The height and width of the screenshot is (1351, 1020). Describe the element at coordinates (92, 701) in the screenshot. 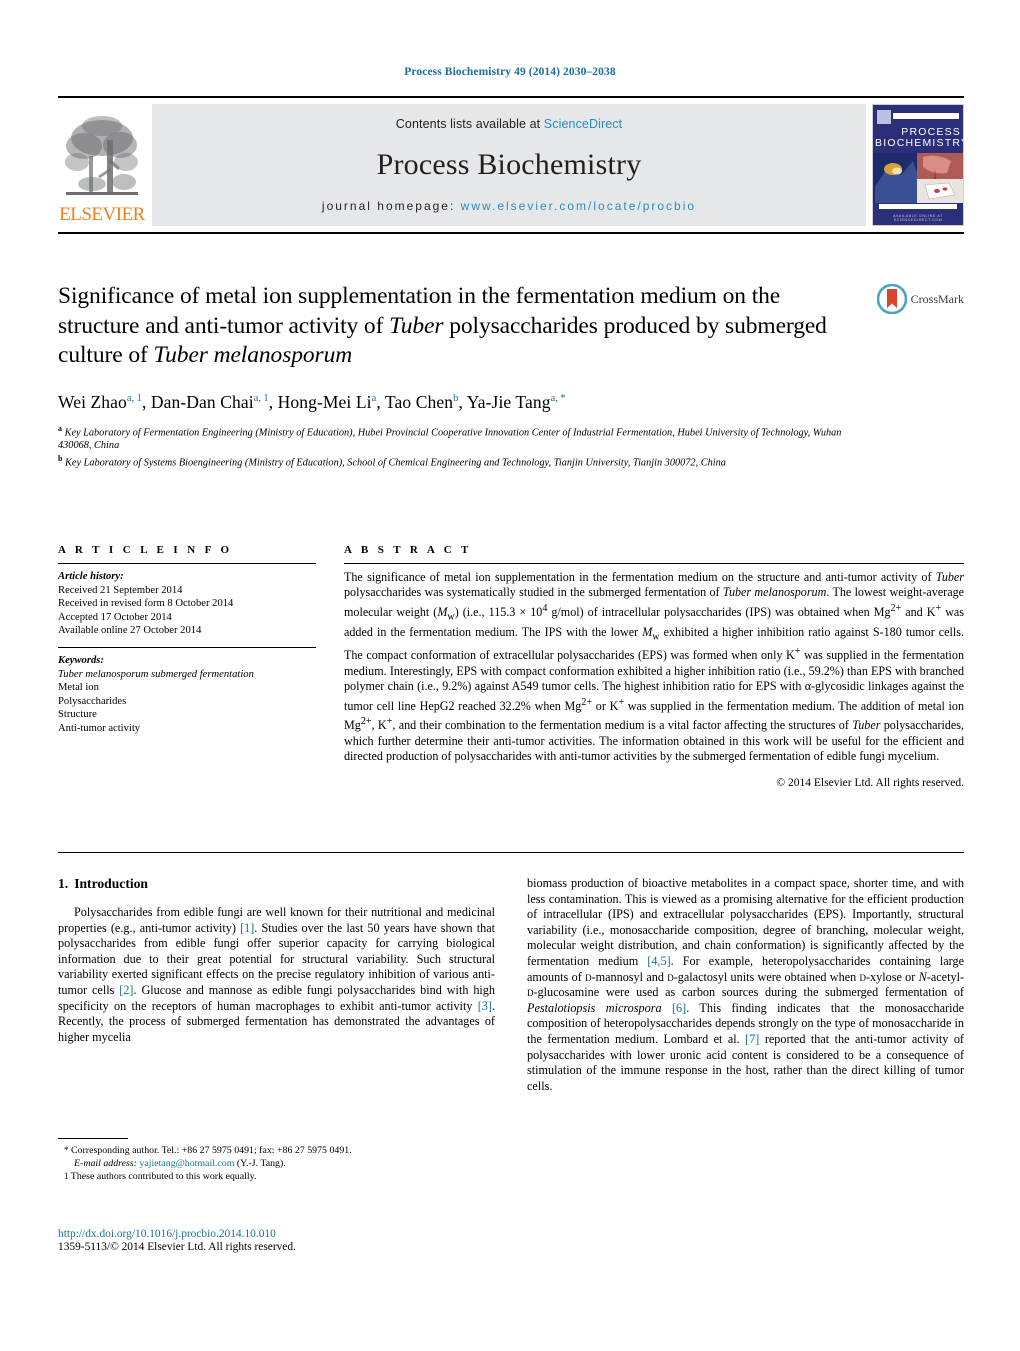

I see `keyword-item: Polysaccharides` at that location.